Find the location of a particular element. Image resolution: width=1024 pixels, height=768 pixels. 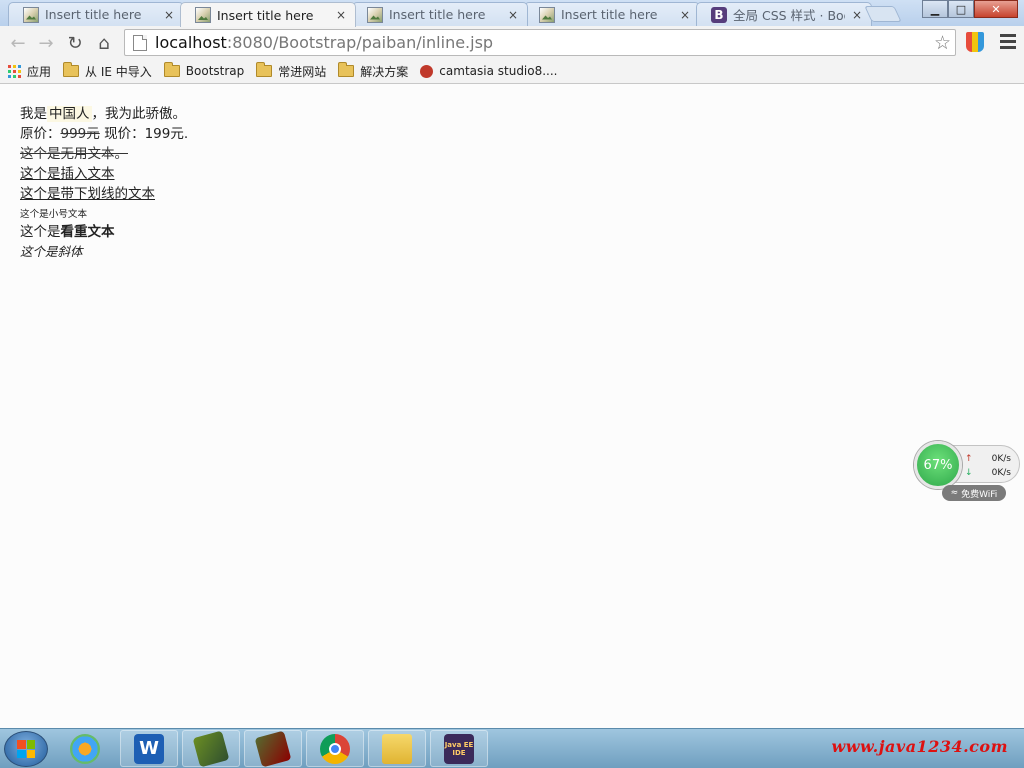

bookmark-folder-common-sites: 常进网站 is located at coordinates (291, 71).